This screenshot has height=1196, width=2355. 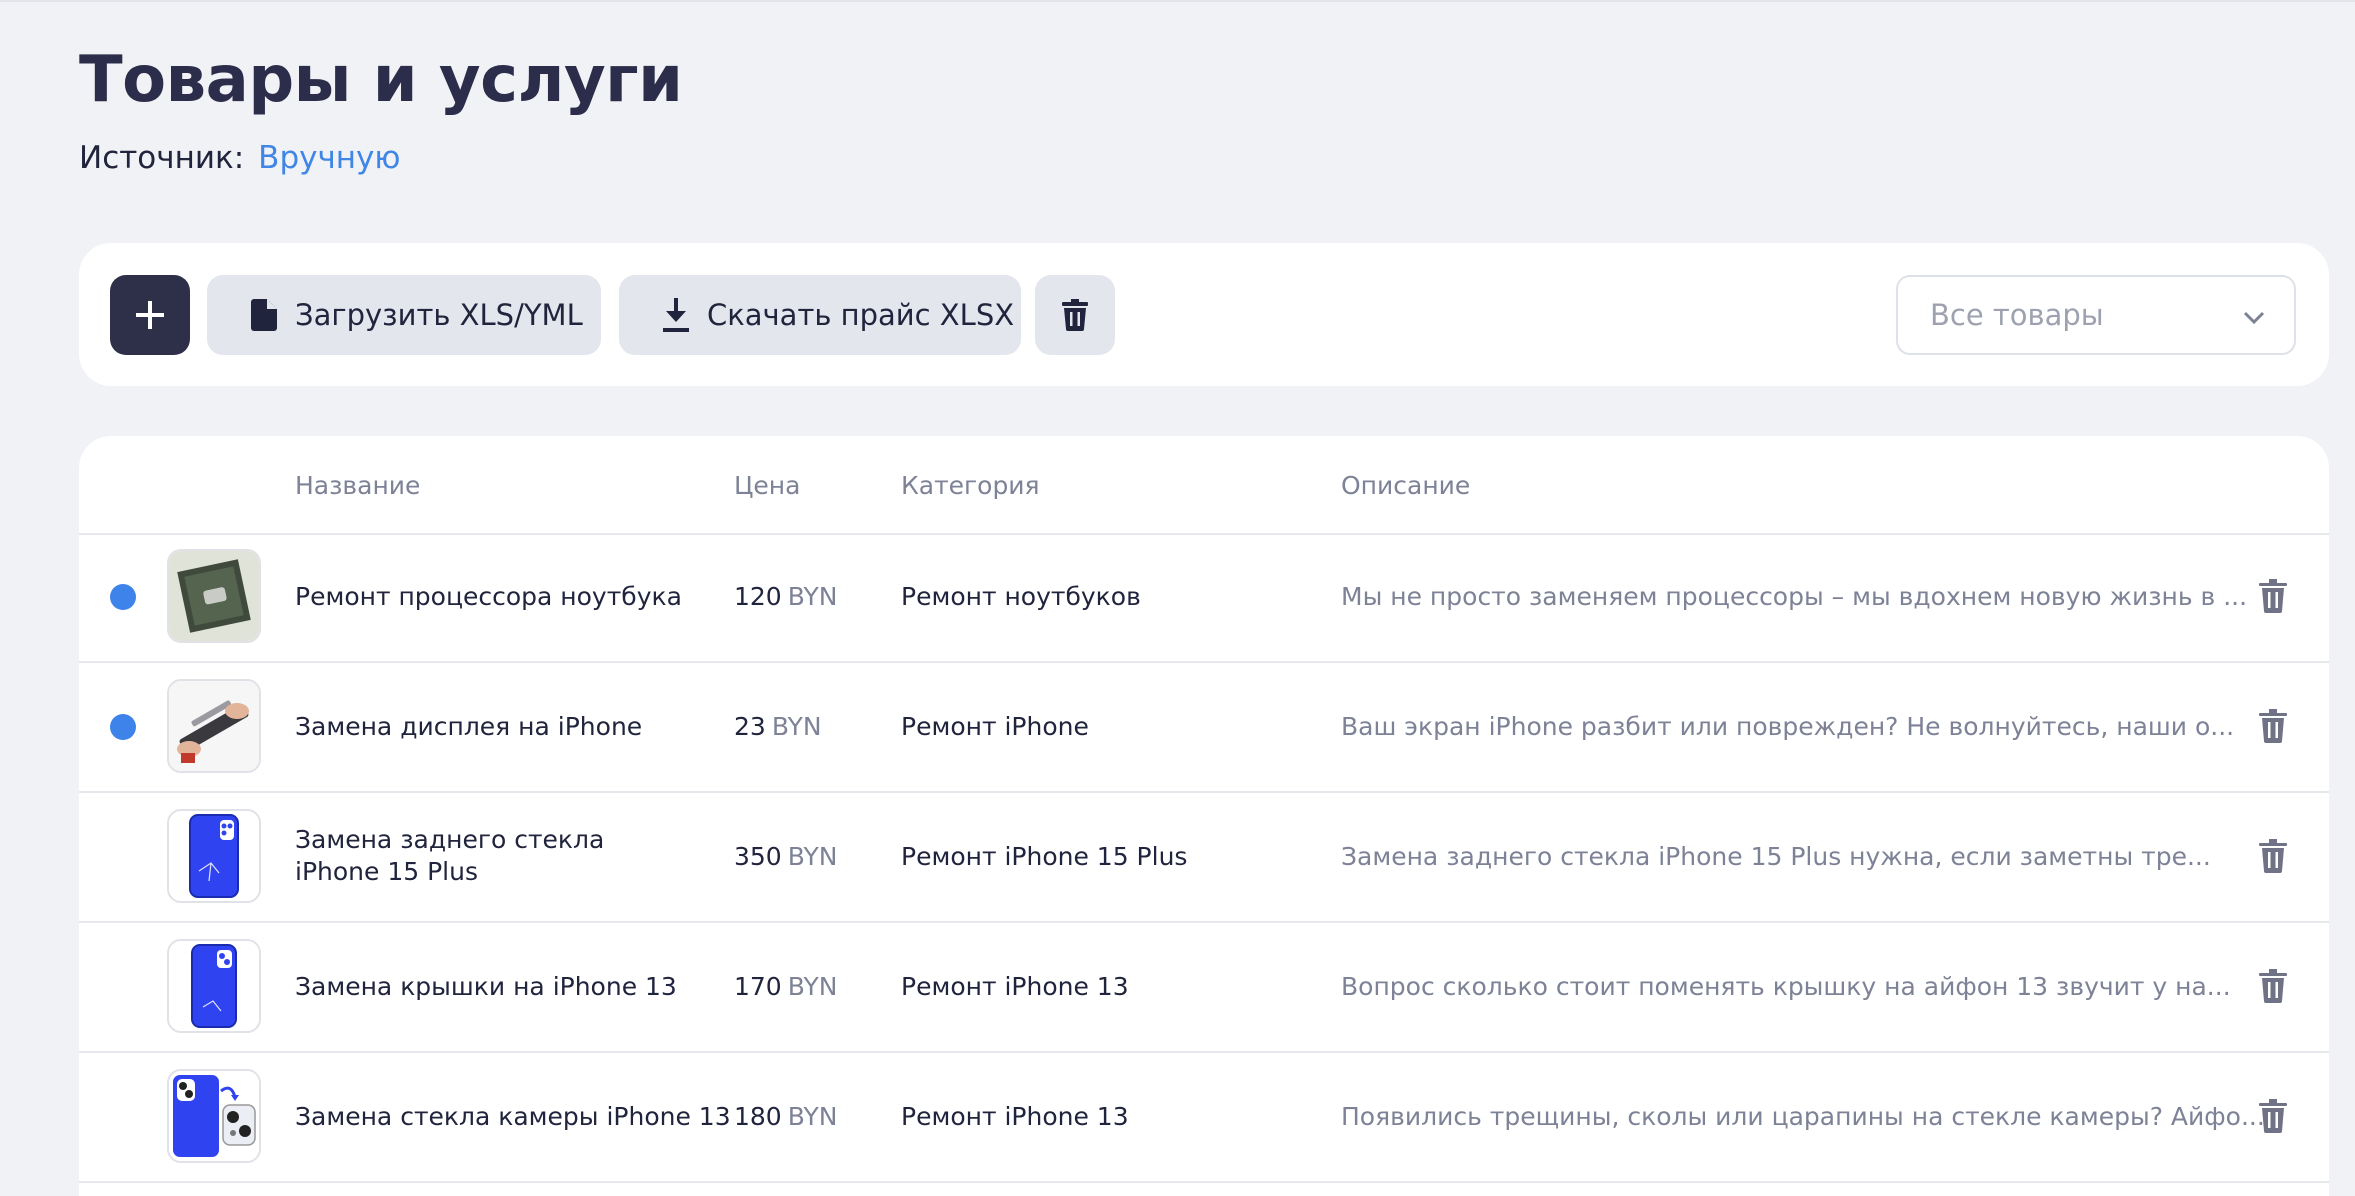 I want to click on chevron-down-icon, so click(x=2254, y=318).